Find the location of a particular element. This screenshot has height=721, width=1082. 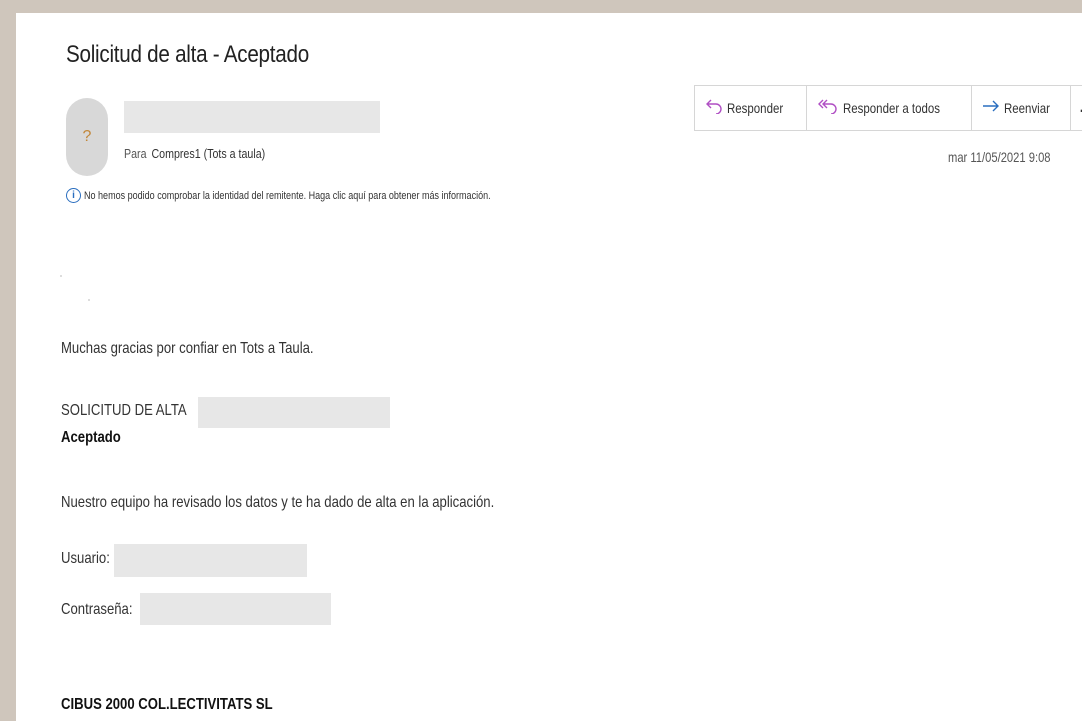

reply-button: Responder is located at coordinates (750, 108).